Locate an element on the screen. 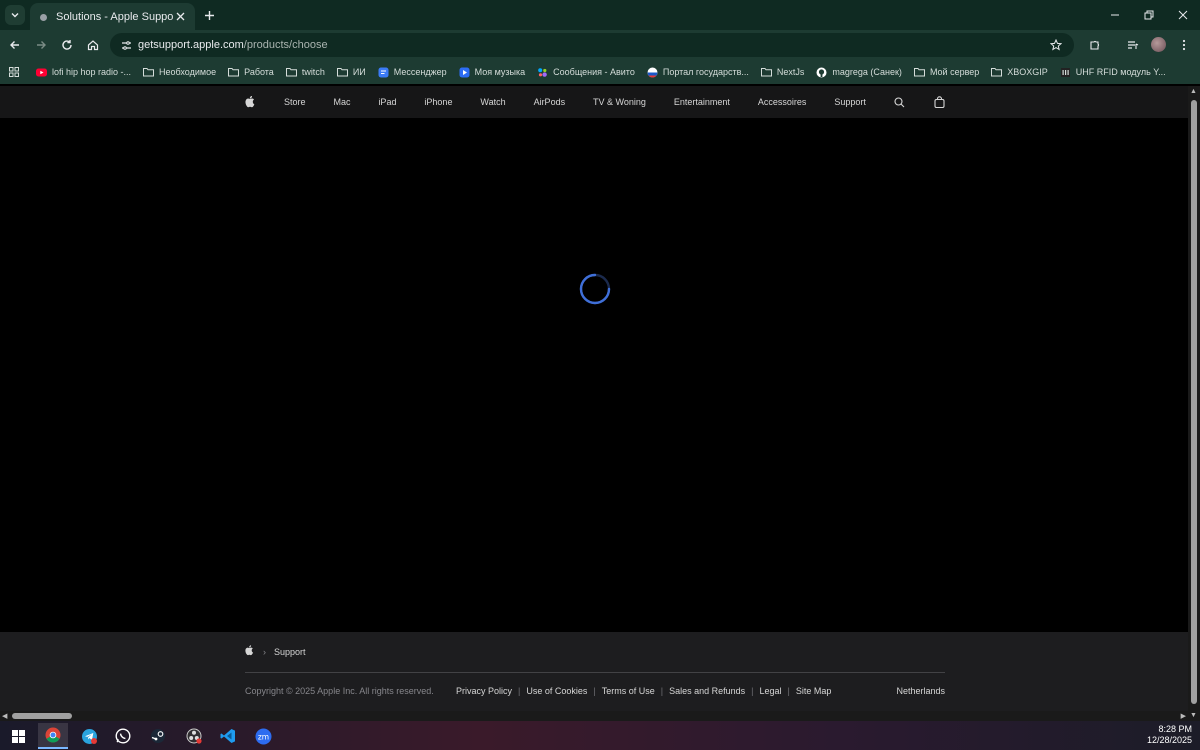  bookmark-folder-neobhodimoe: Необходимое is located at coordinates (179, 72).